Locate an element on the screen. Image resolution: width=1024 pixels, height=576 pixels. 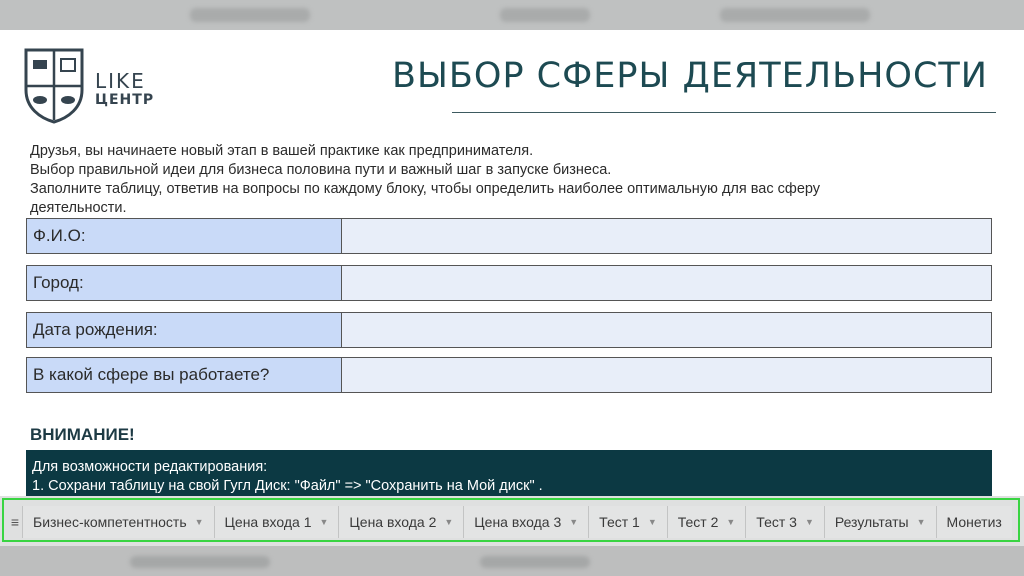
form-row-city: Город: is located at coordinates (509, 283).